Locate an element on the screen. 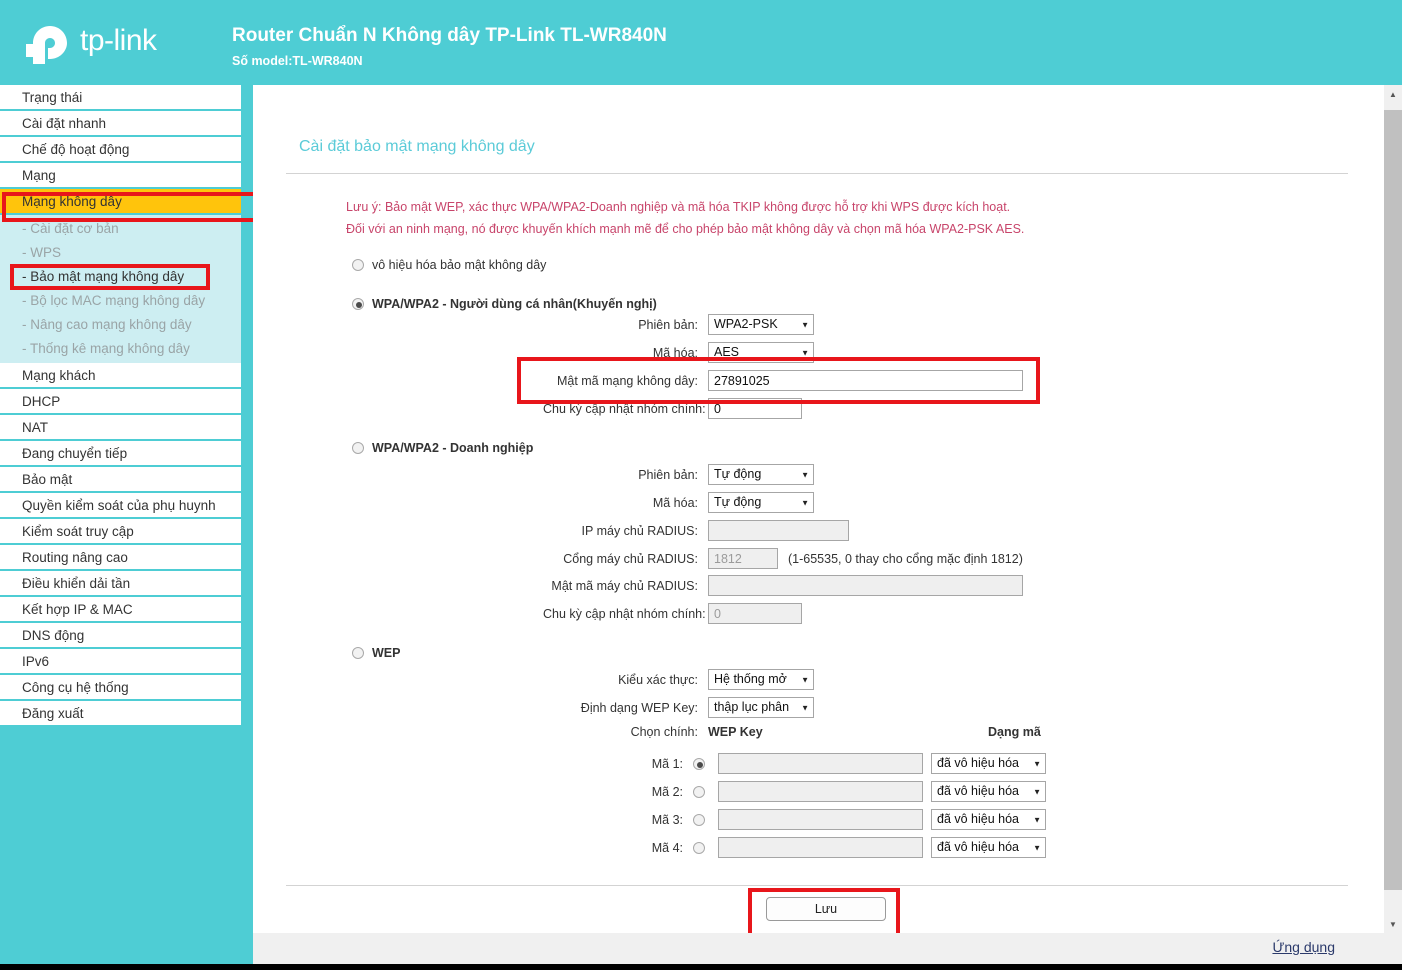  sidebar-item-after-6: Kiểm soát truy cập is located at coordinates (120, 532).